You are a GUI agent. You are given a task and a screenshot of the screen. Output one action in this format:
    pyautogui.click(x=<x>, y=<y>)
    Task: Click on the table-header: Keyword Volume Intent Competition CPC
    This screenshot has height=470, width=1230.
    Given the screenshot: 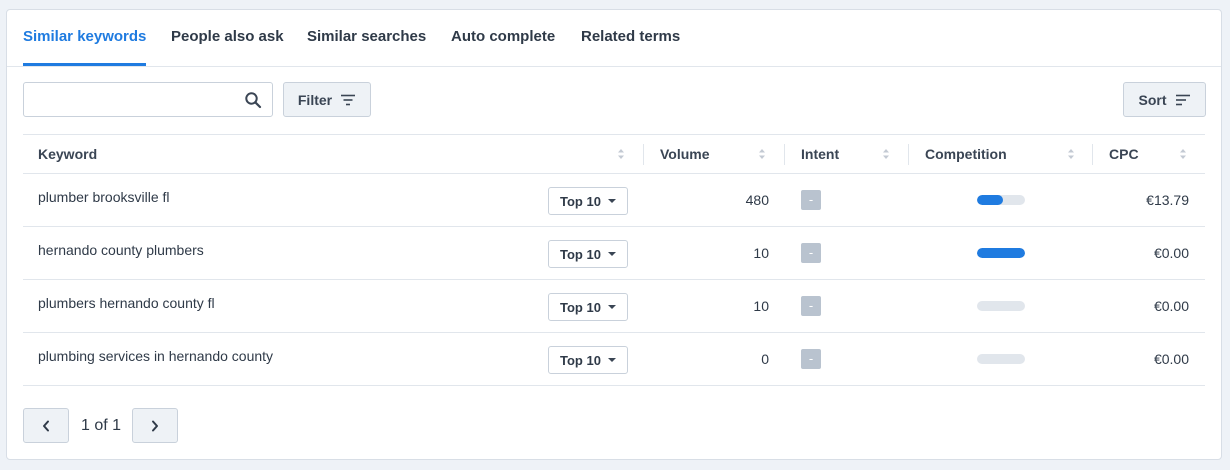 What is the action you would take?
    pyautogui.click(x=614, y=154)
    